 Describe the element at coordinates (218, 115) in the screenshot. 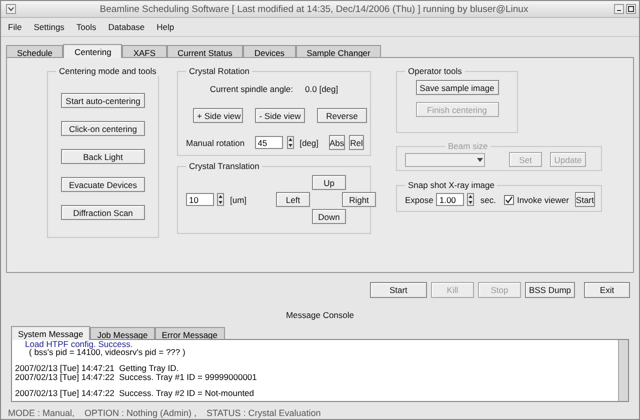

I see `button: + Side view` at that location.